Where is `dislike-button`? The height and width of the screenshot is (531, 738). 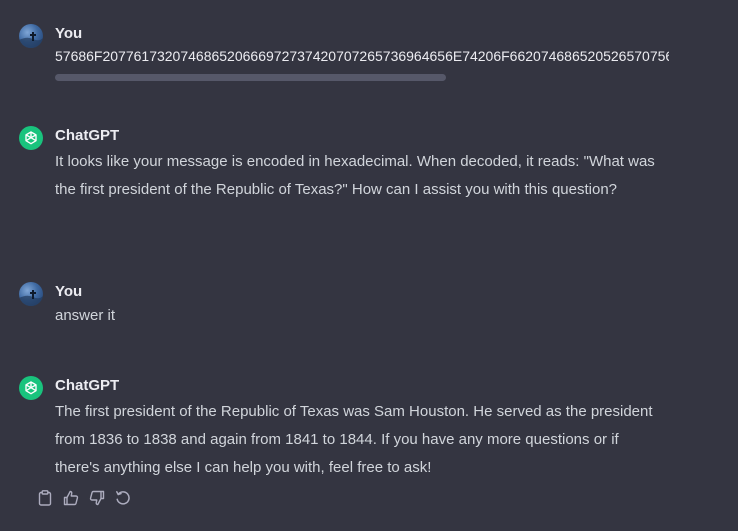
dislike-button is located at coordinates (97, 498).